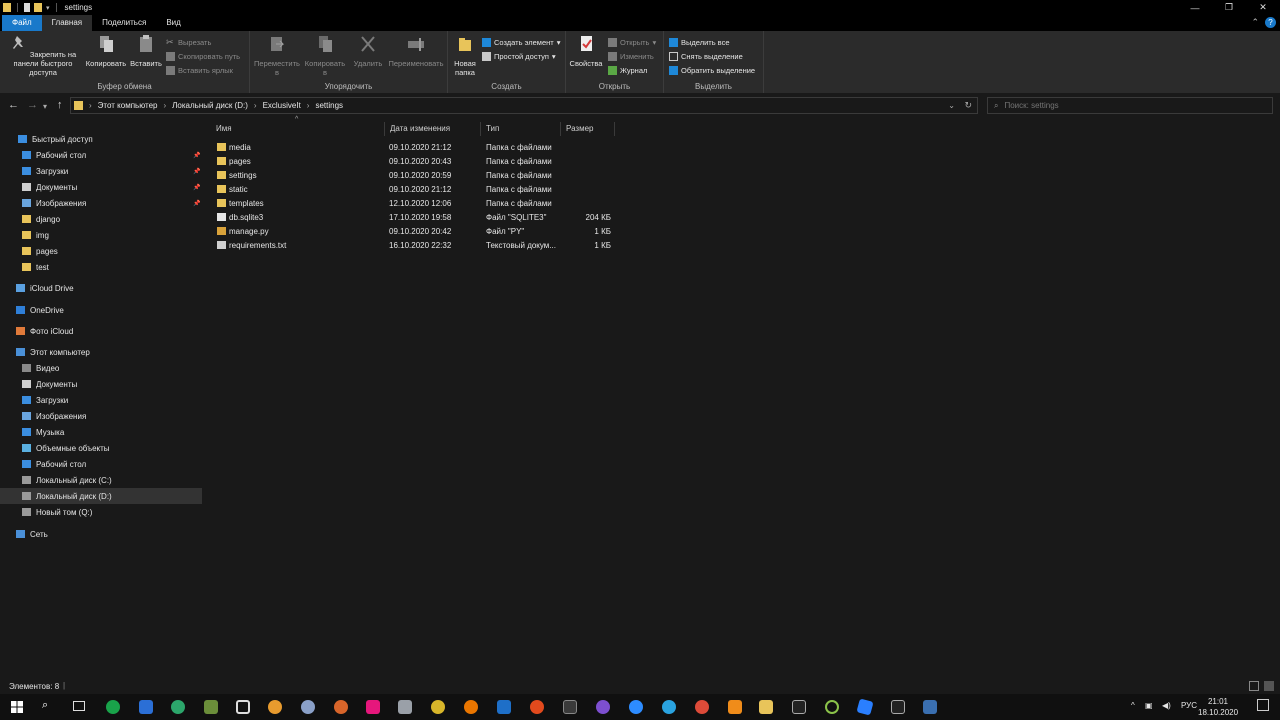 The image size is (1280, 720). I want to click on zoom-icon, so click(636, 707).